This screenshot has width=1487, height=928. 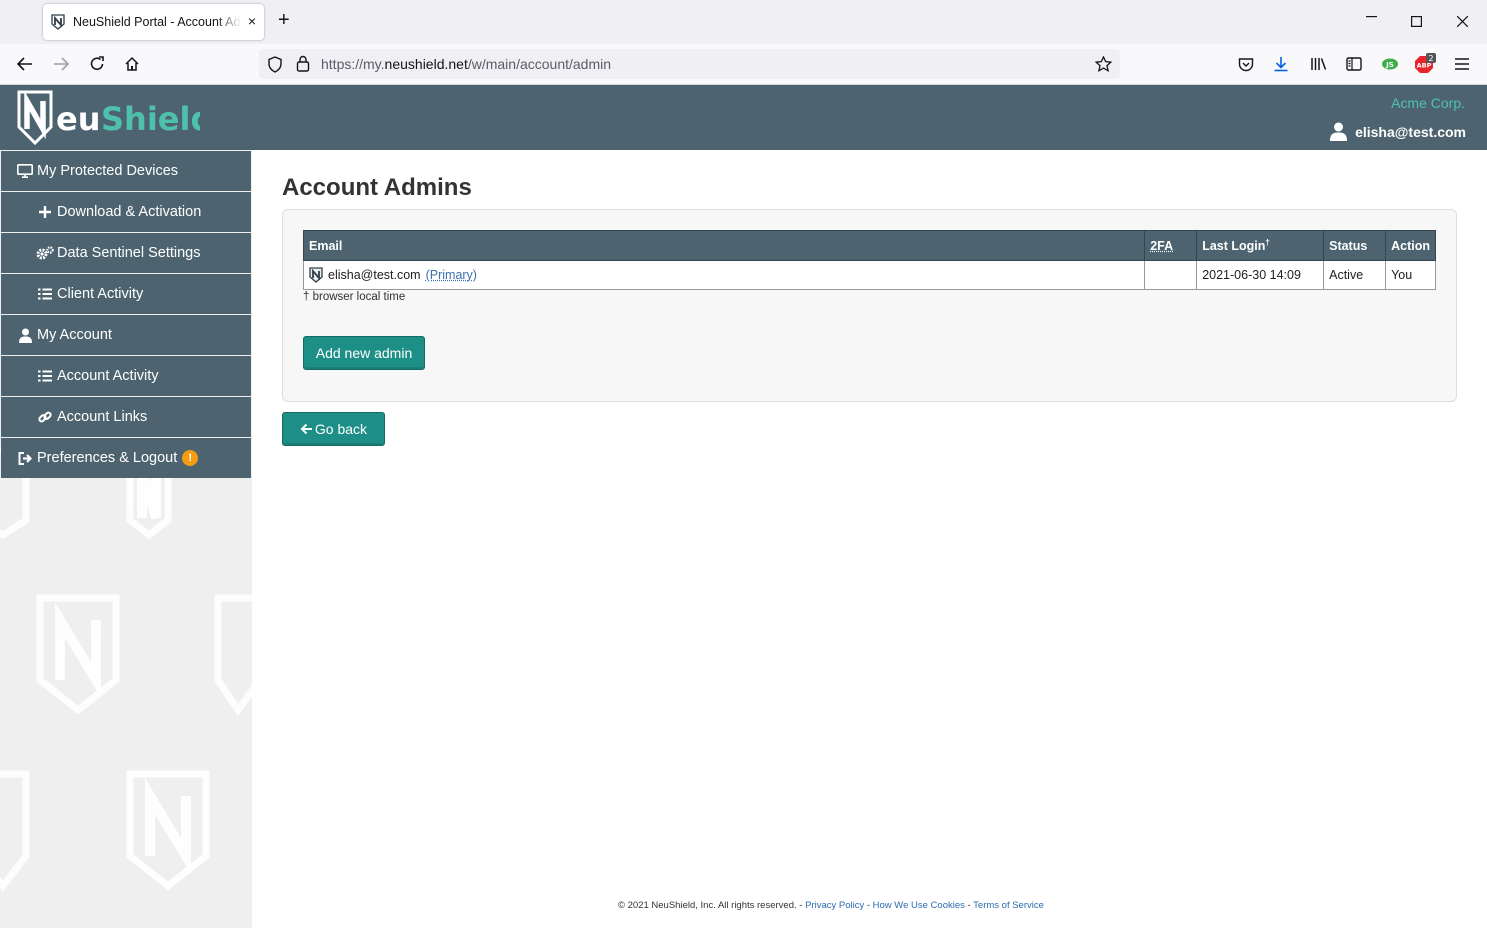 What do you see at coordinates (1425, 64) in the screenshot?
I see `adblock-plus-icon: ABP 2` at bounding box center [1425, 64].